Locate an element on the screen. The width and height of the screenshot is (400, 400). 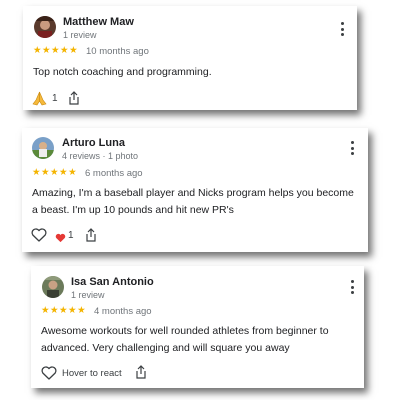
author-name: Isa San Antonio is located at coordinates (112, 282).